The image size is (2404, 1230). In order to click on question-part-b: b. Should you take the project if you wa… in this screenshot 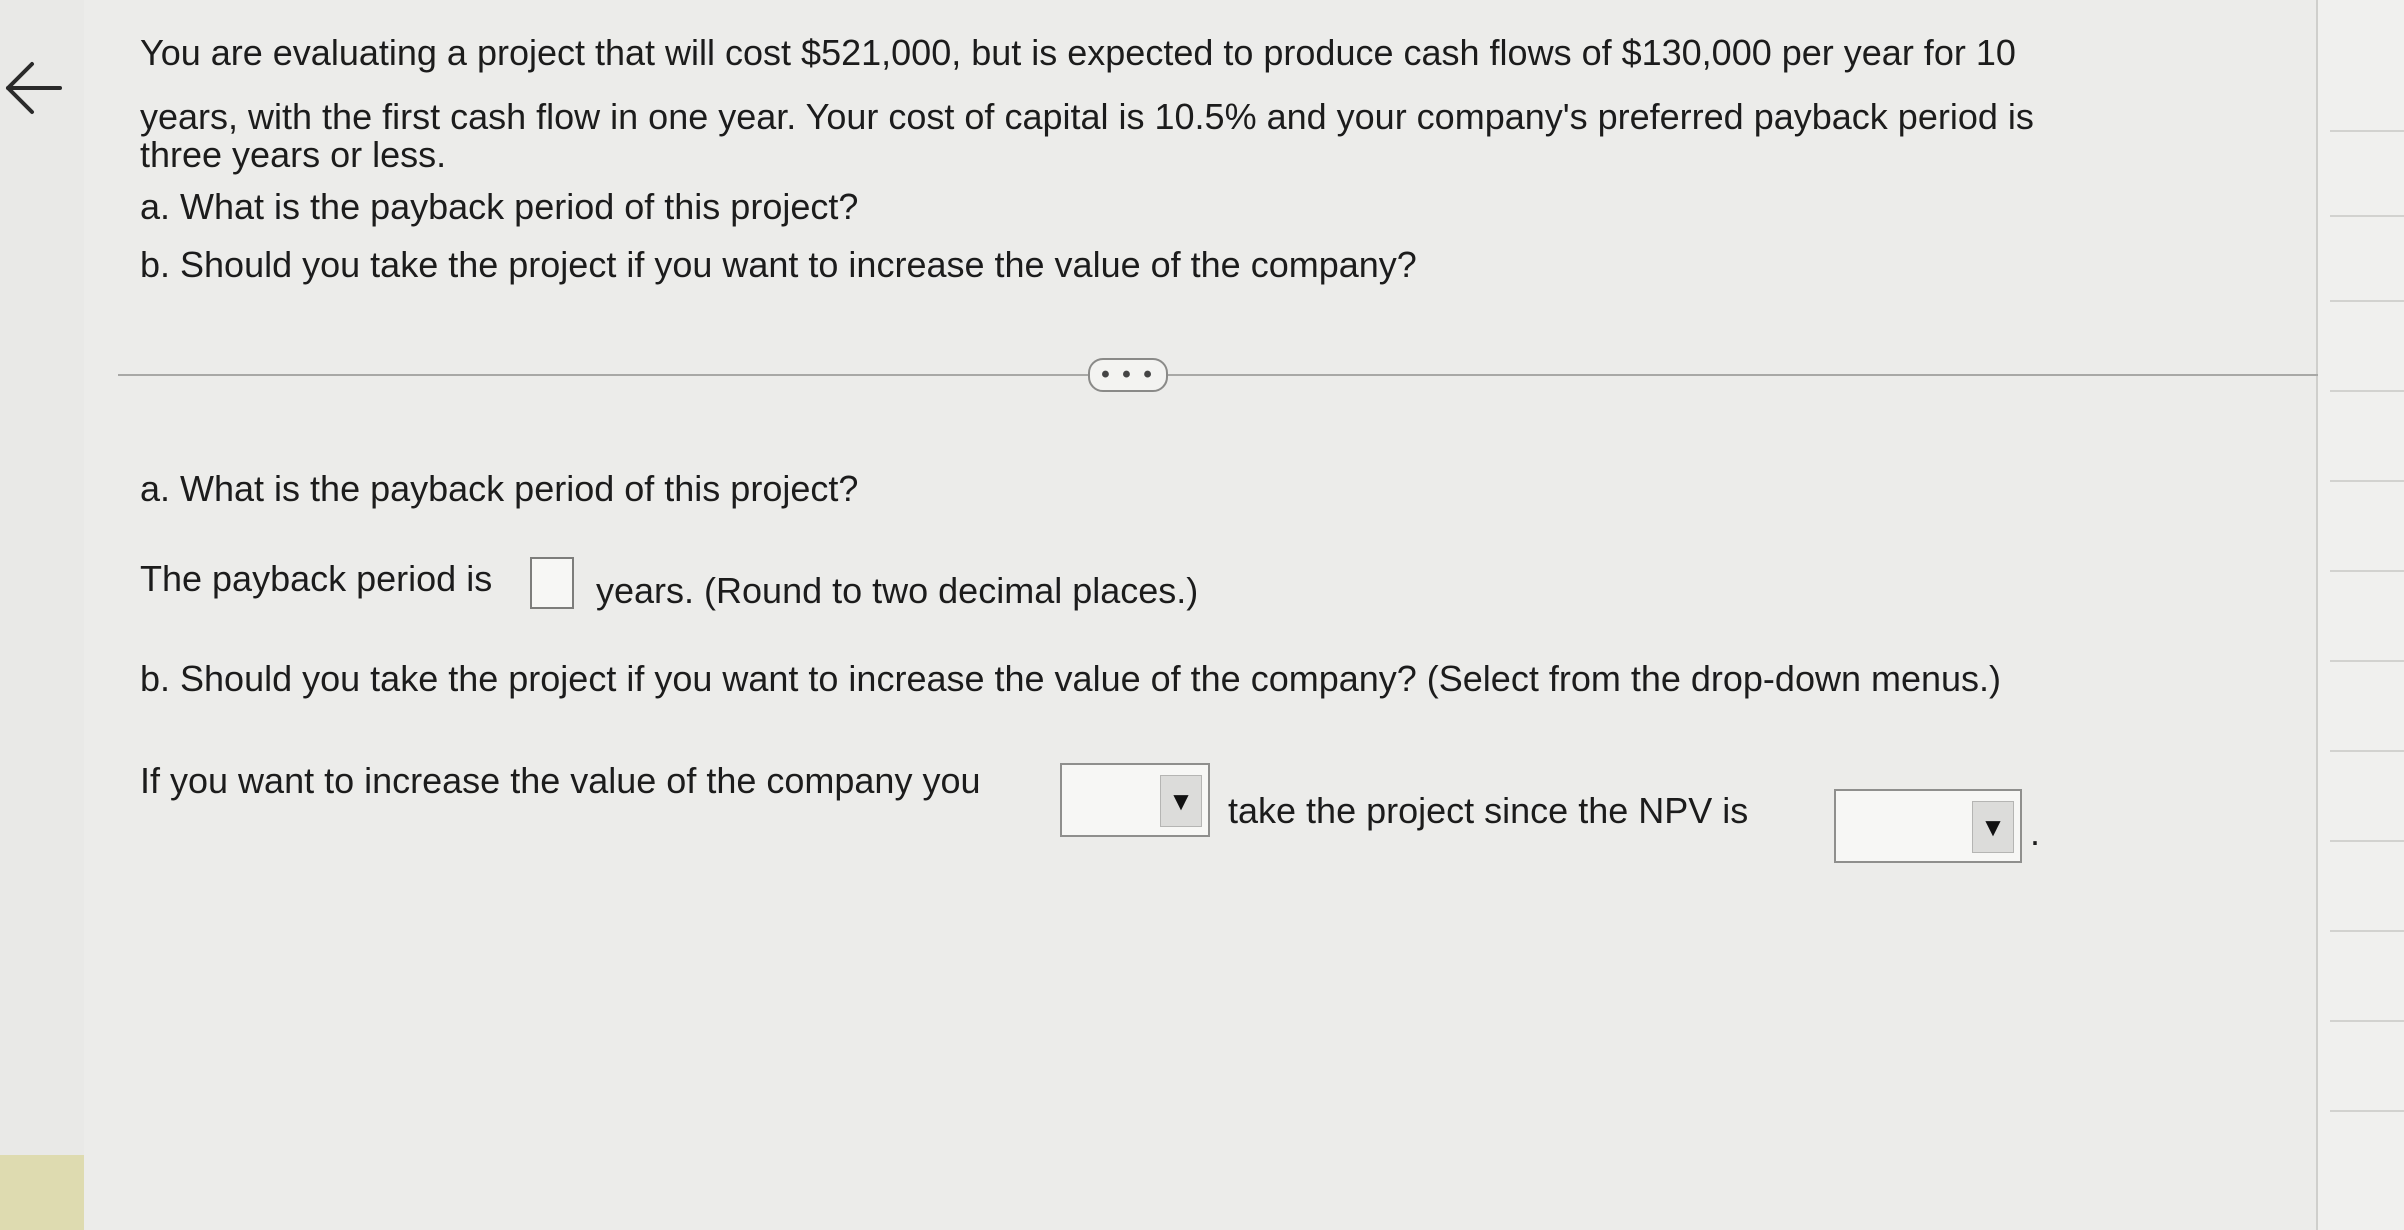, I will do `click(778, 264)`.